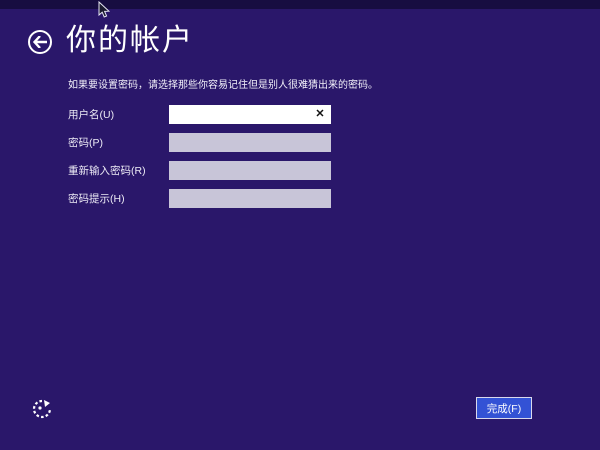 This screenshot has width=600, height=450. I want to click on password-field-wrap, so click(250, 142).